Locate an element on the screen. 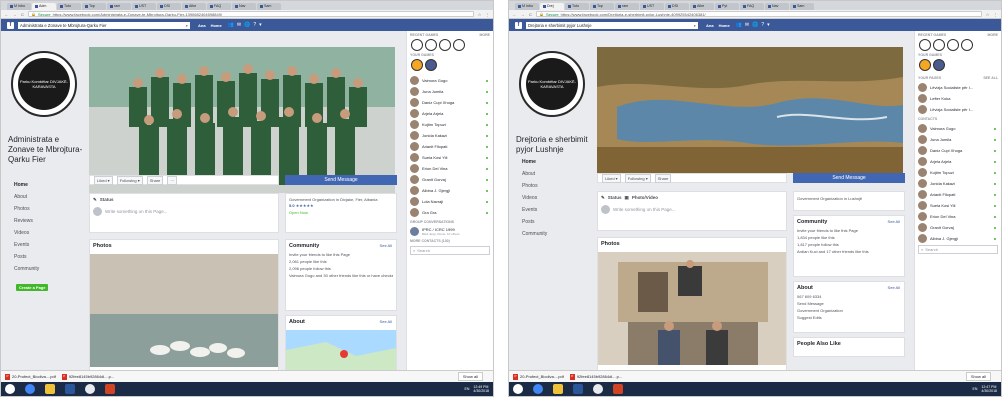 This screenshot has height=397, width=1002. page-nav-item: Home is located at coordinates (557, 162).